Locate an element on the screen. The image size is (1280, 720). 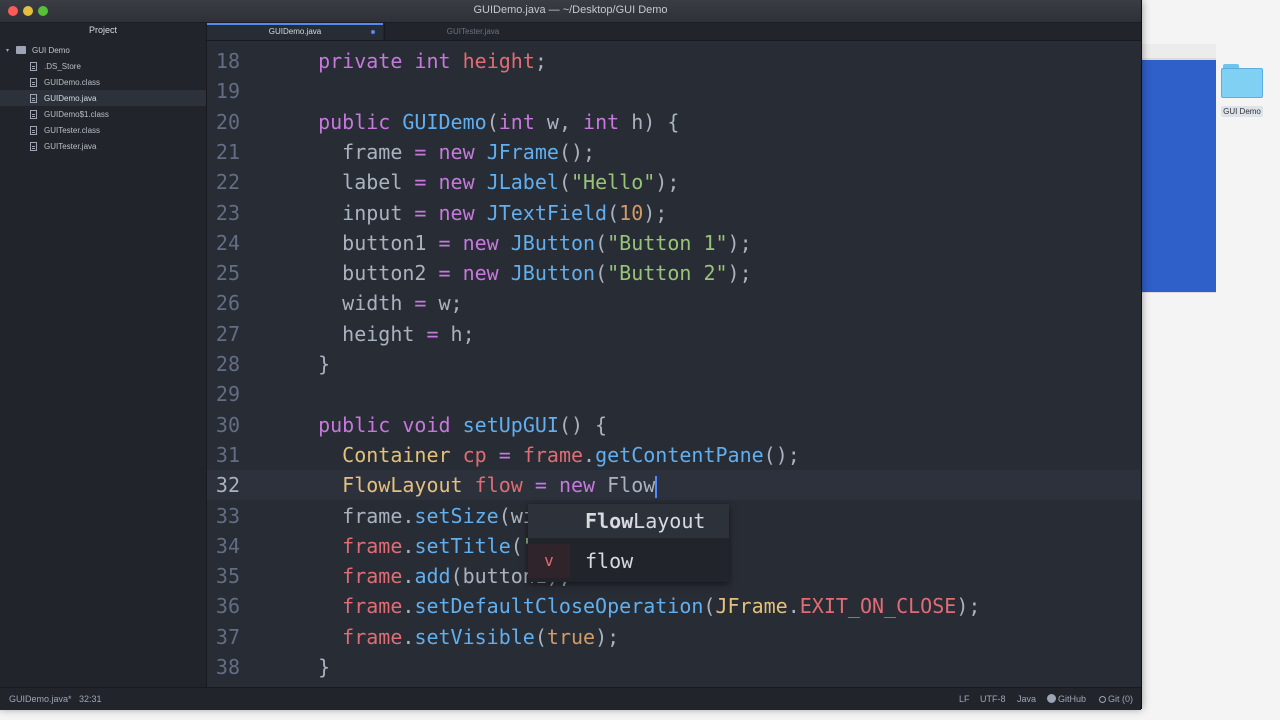
line-number: 19 is located at coordinates (223, 91).